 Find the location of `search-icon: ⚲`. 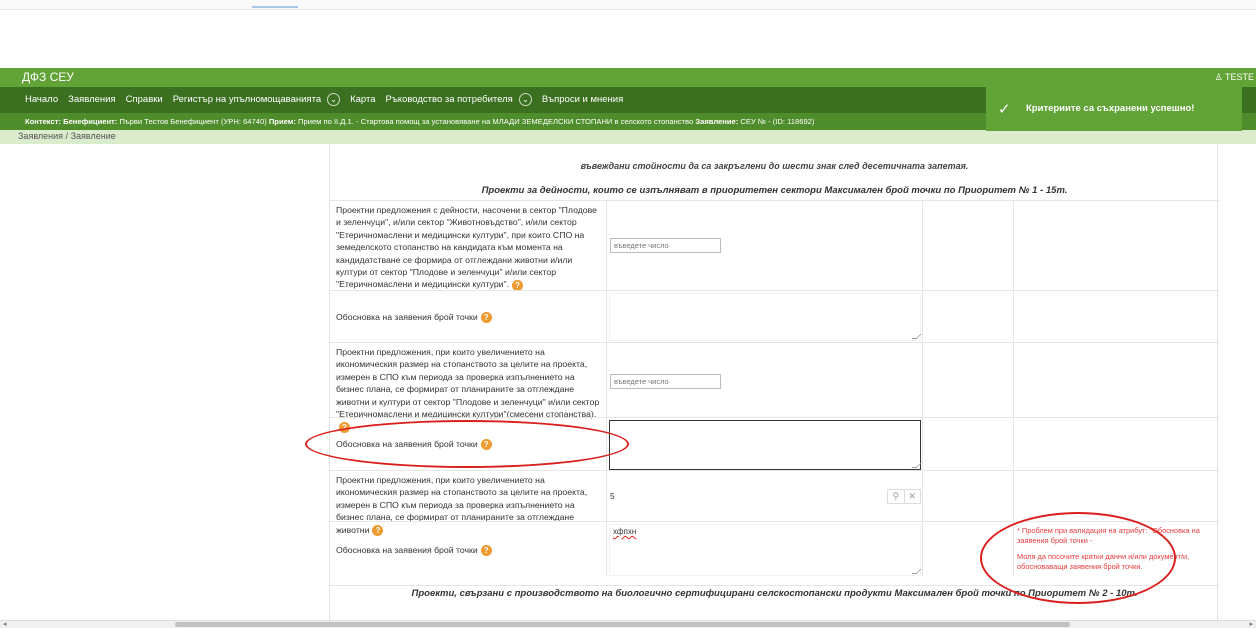

search-icon: ⚲ is located at coordinates (896, 496).